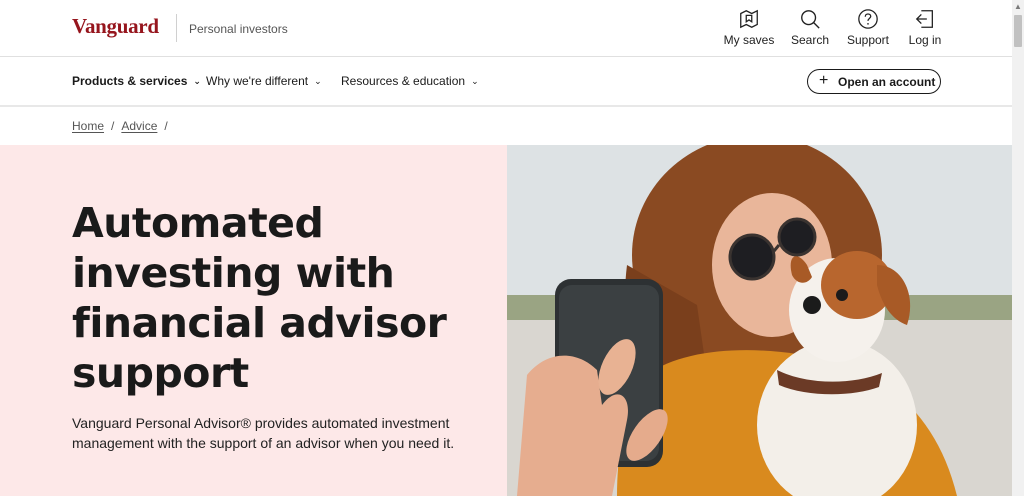 This screenshot has width=1024, height=496. Describe the element at coordinates (810, 40) in the screenshot. I see `search-label: Search` at that location.